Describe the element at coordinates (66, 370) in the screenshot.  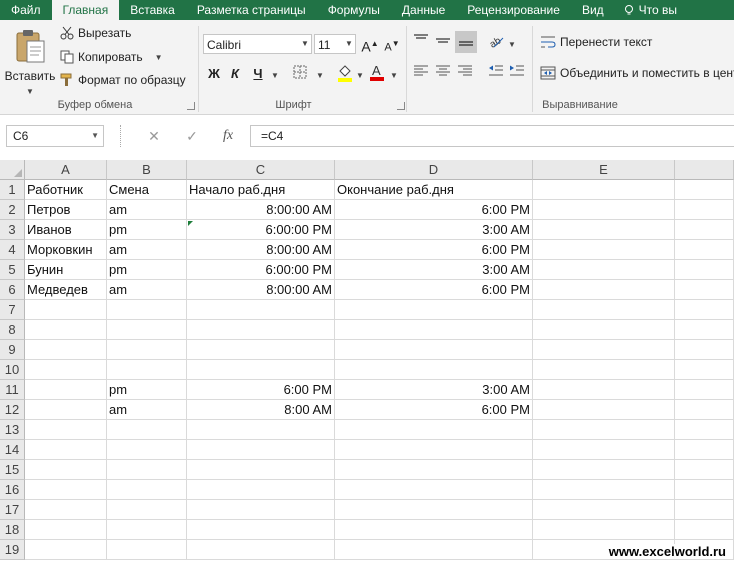
I see `cell-A10` at that location.